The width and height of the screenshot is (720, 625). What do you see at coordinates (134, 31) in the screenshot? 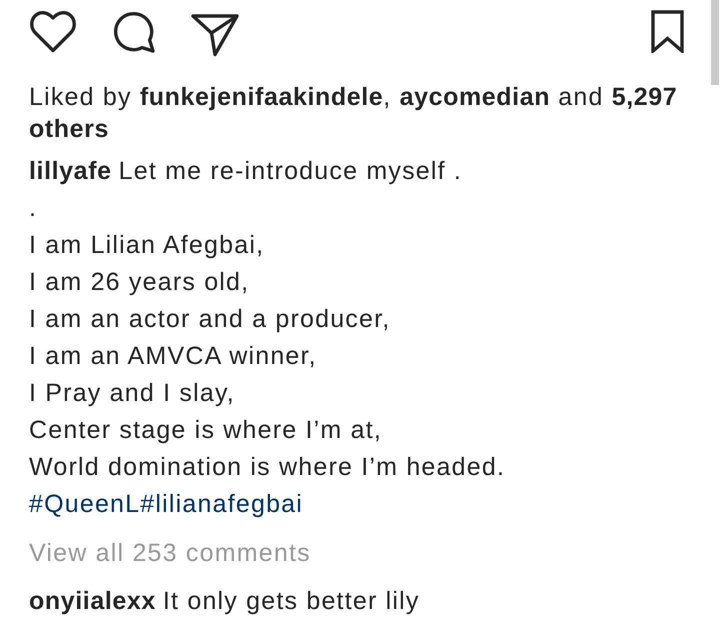
I see `speech-bubble-icon` at bounding box center [134, 31].